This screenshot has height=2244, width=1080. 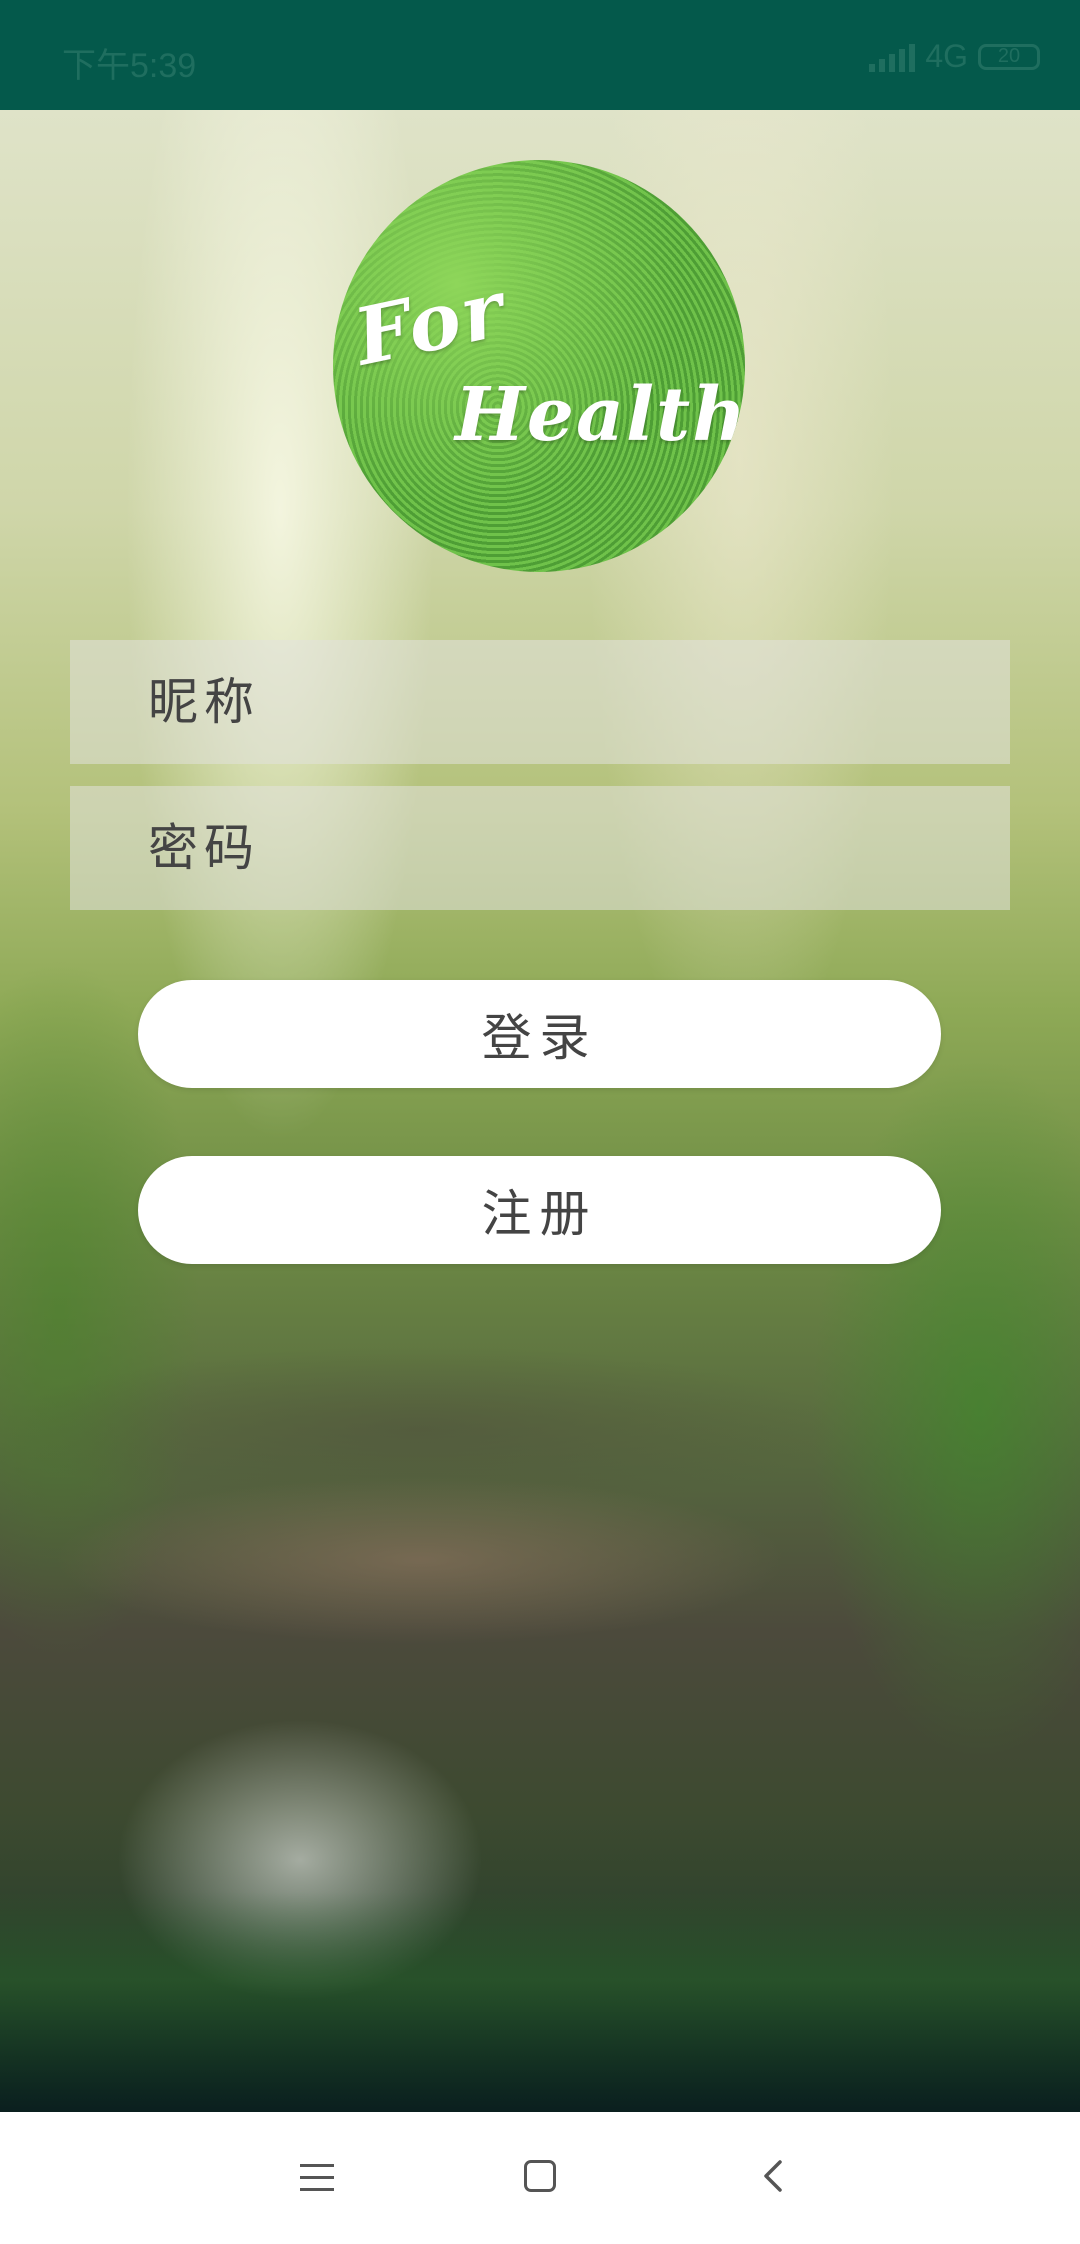 I want to click on navigation-bar, so click(x=540, y=2178).